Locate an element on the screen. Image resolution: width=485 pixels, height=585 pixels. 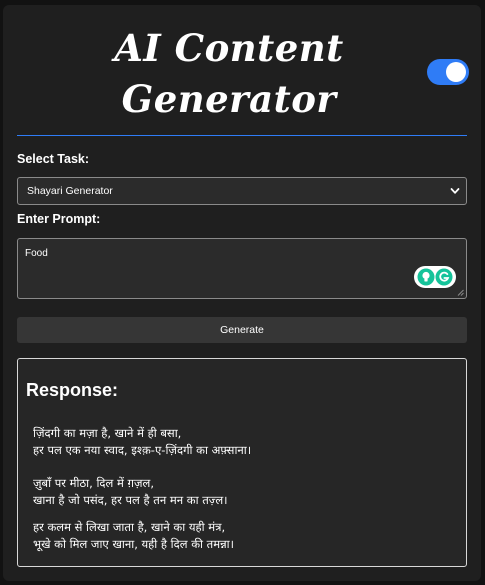
prompt-value: Food is located at coordinates (36, 253).